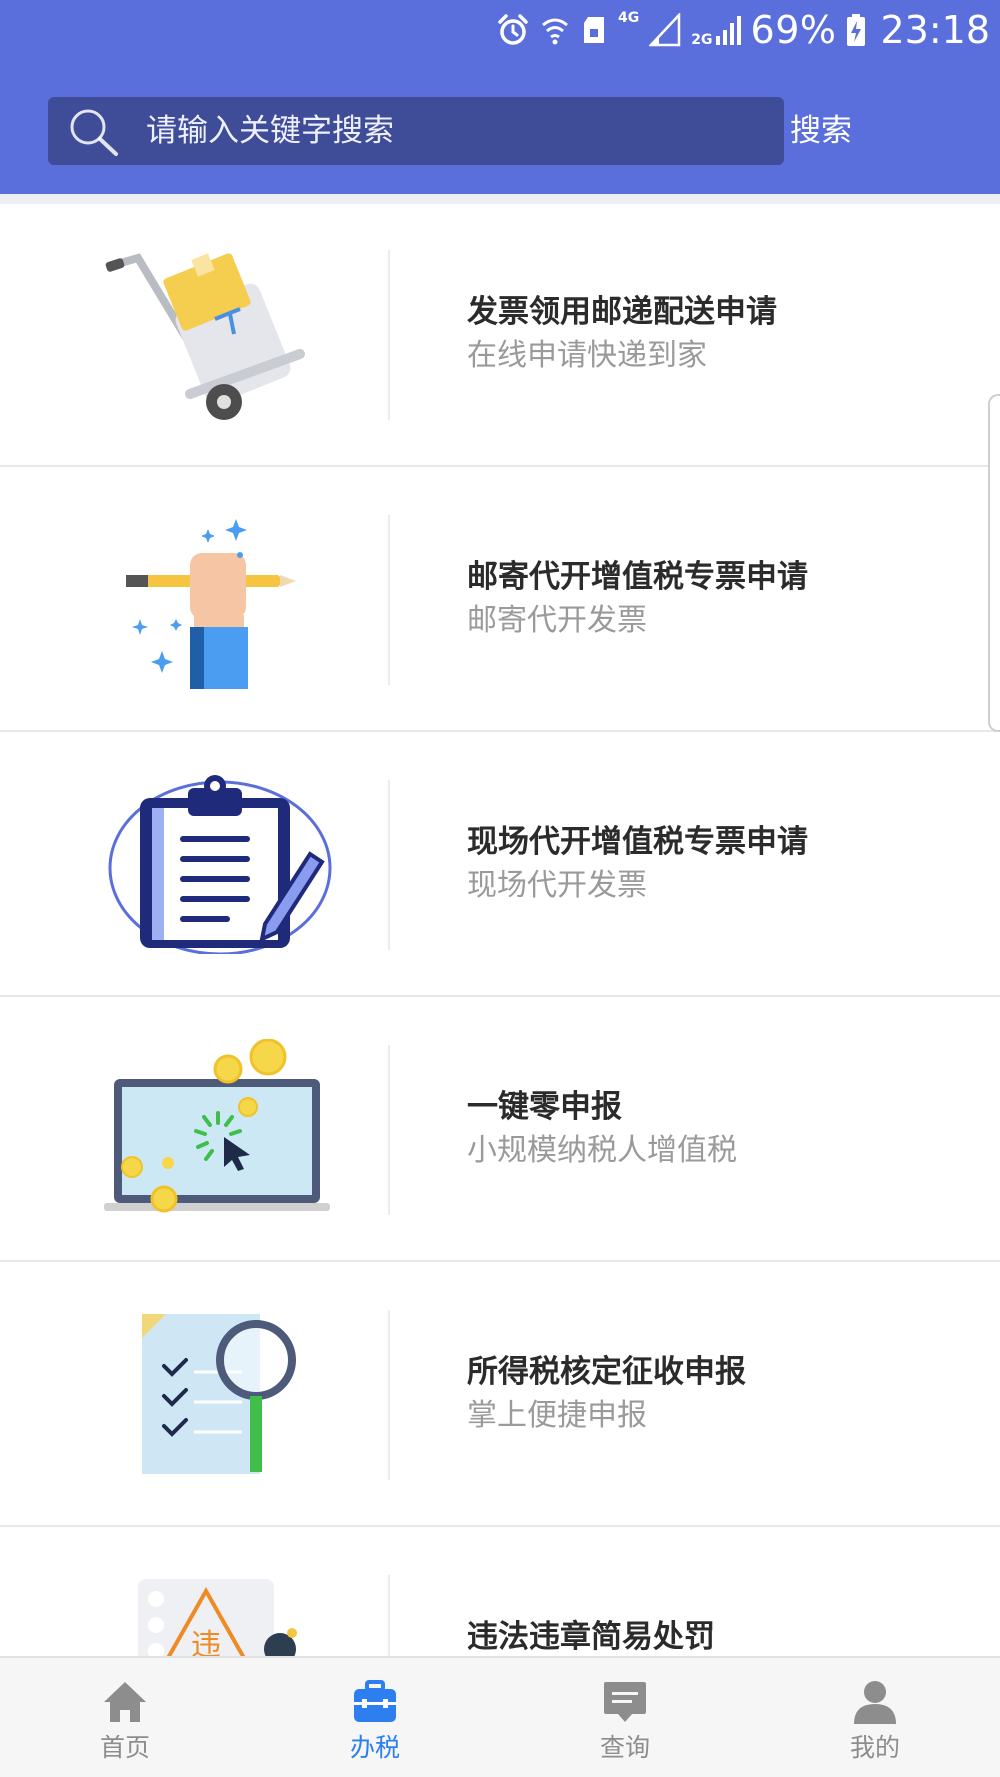 The image size is (1000, 1777). I want to click on service-title: 一键零申报, so click(544, 1107).